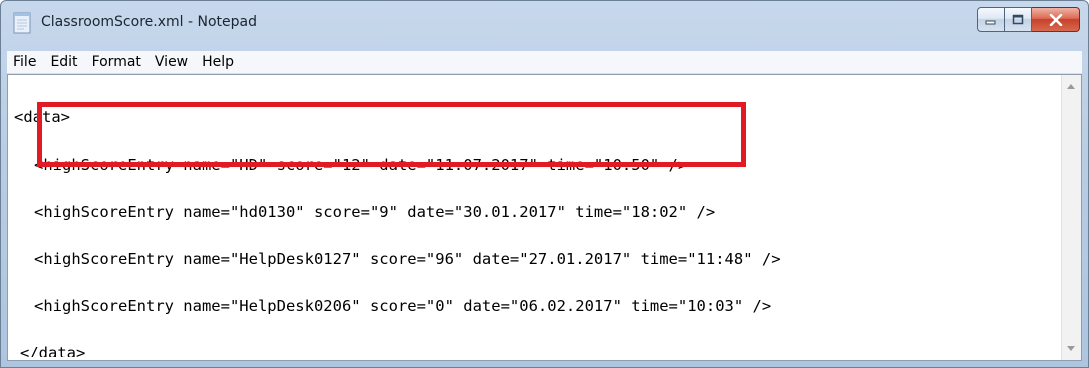 The height and width of the screenshot is (368, 1089). I want to click on menu-view: View, so click(172, 62).